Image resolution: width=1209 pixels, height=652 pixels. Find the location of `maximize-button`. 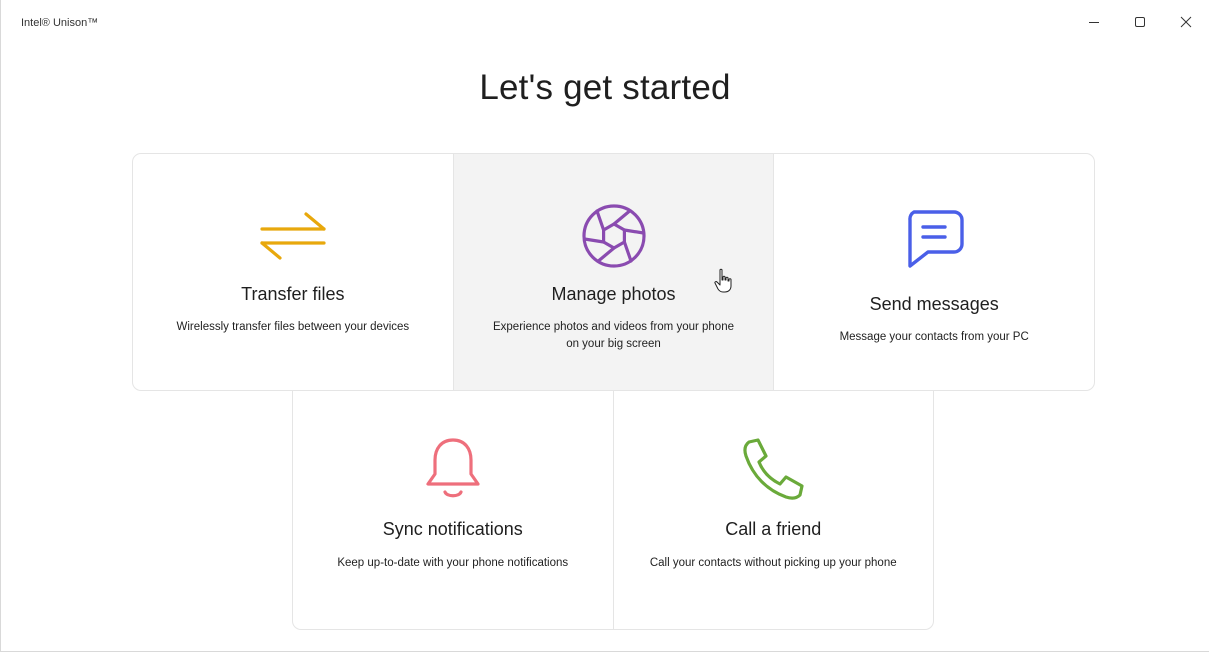

maximize-button is located at coordinates (1140, 22).